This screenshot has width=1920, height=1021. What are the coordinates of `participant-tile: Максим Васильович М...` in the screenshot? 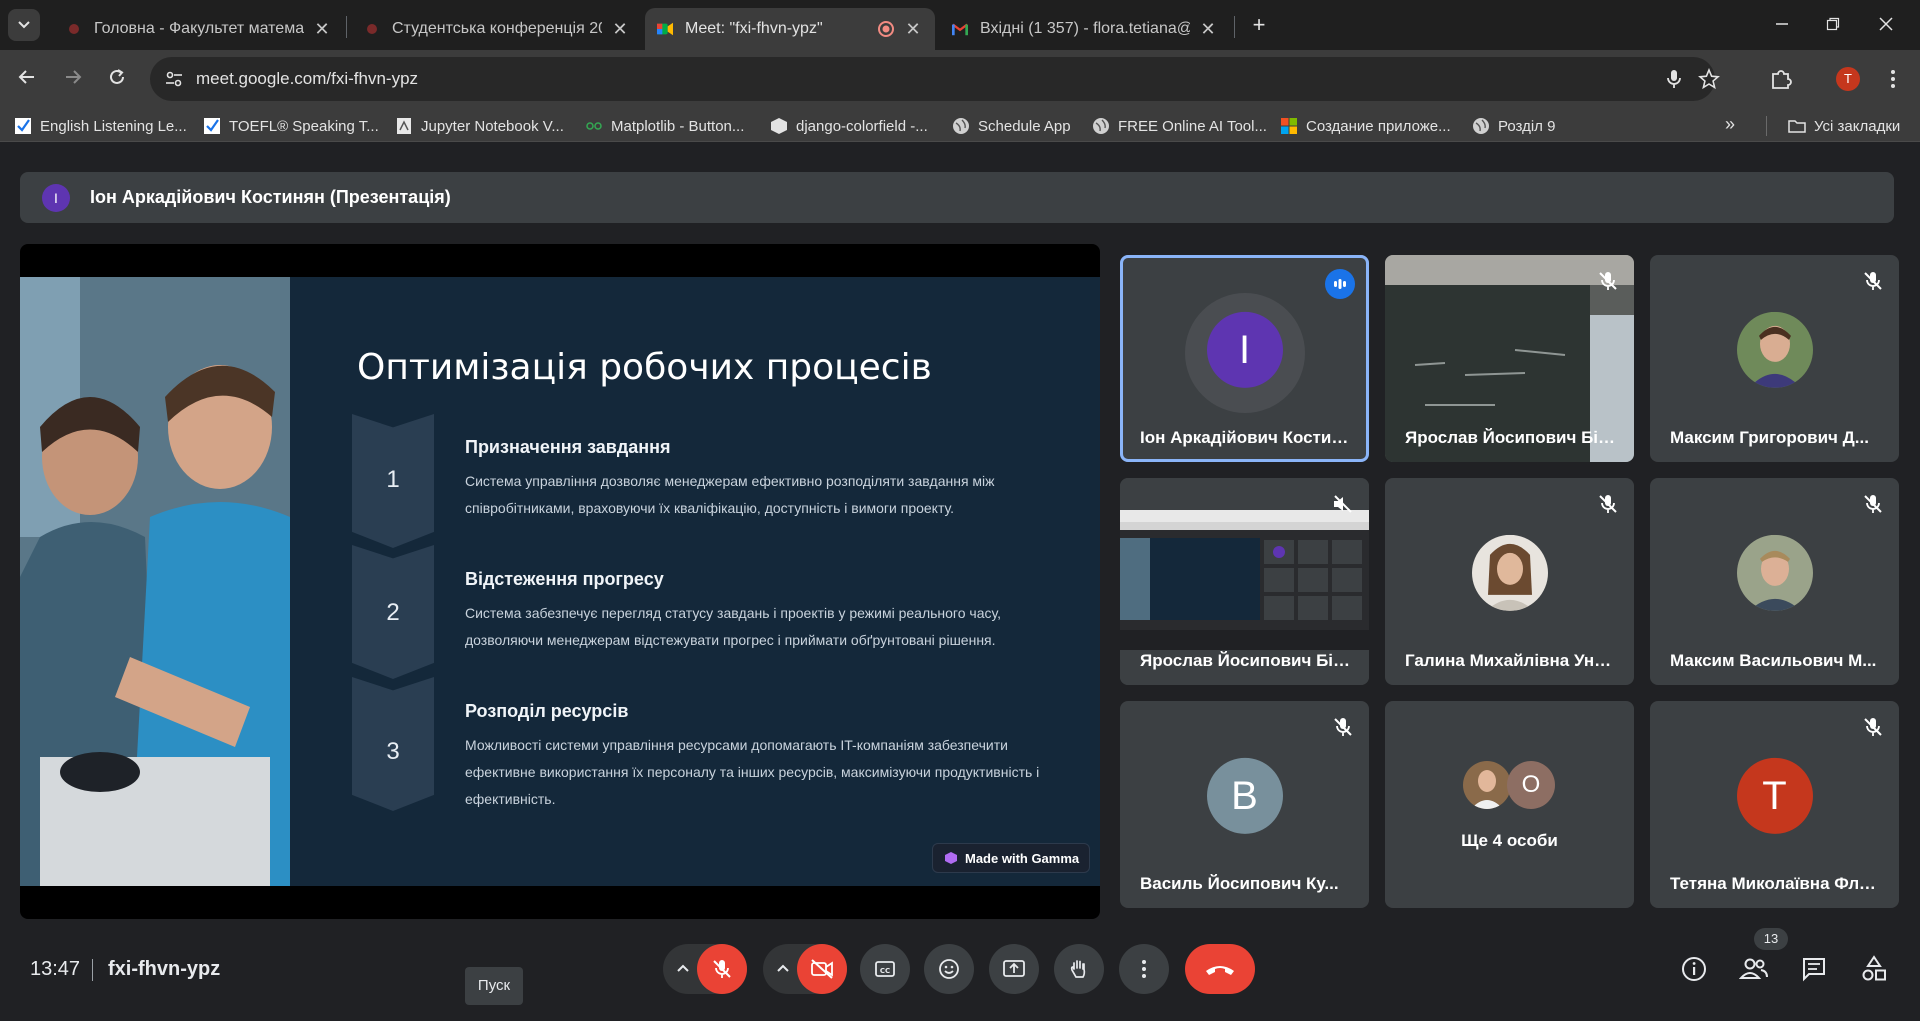 It's located at (1774, 581).